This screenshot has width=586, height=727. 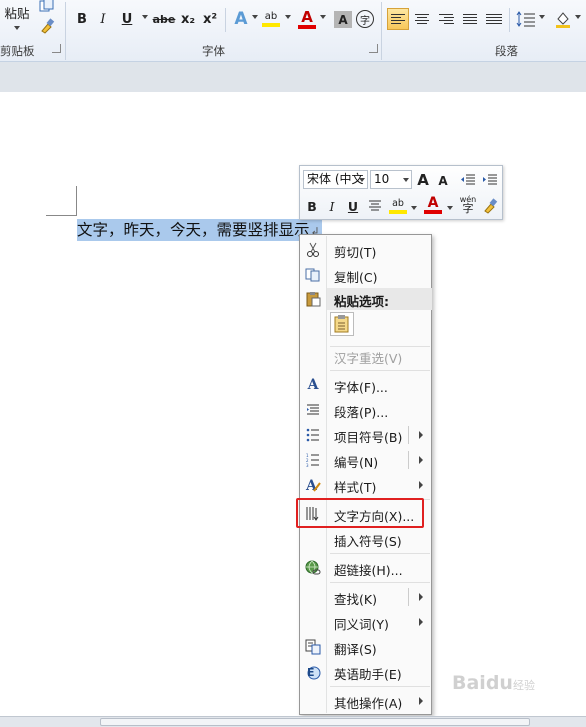 I want to click on menu-item-numbering: 123 编号(N), so click(x=366, y=460).